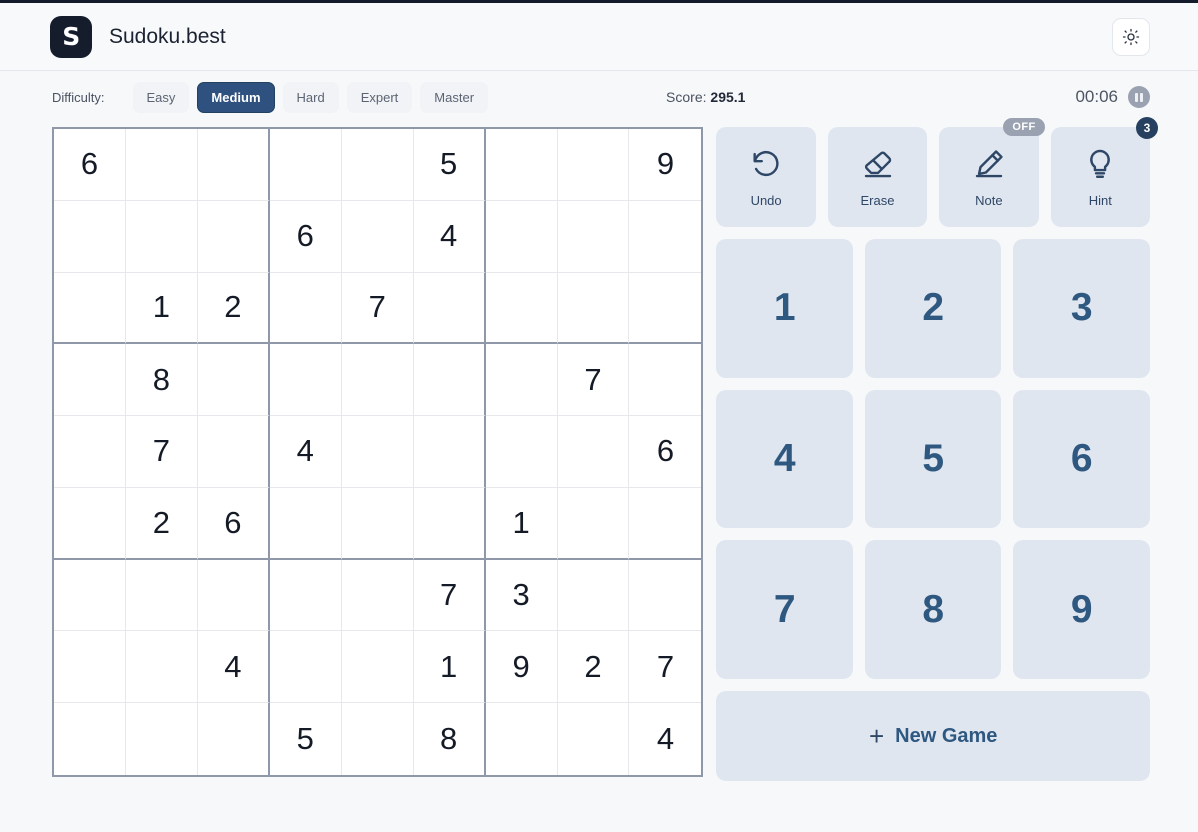 The height and width of the screenshot is (832, 1198). Describe the element at coordinates (593, 523) in the screenshot. I see `cell-r6-c8` at that location.